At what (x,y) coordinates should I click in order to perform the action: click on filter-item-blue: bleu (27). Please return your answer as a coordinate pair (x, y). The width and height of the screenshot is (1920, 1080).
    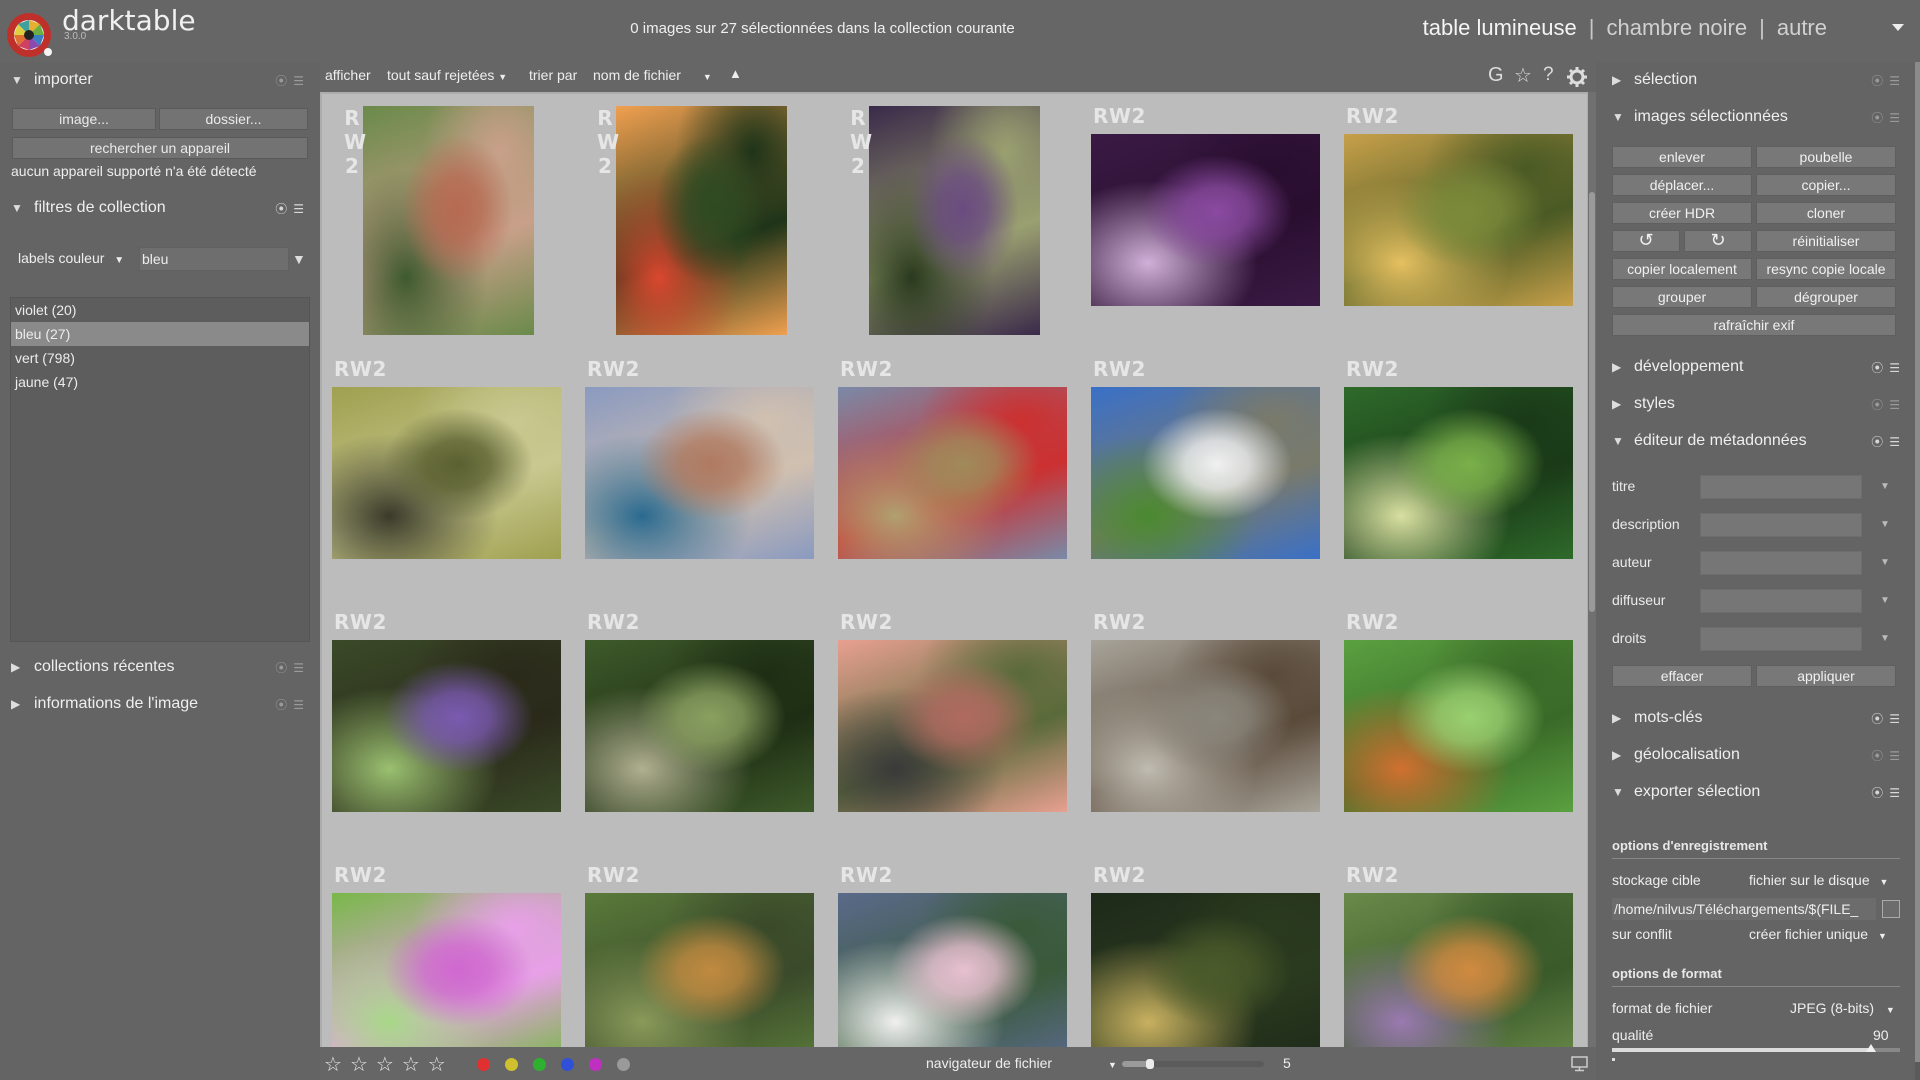
    Looking at the image, I should click on (160, 334).